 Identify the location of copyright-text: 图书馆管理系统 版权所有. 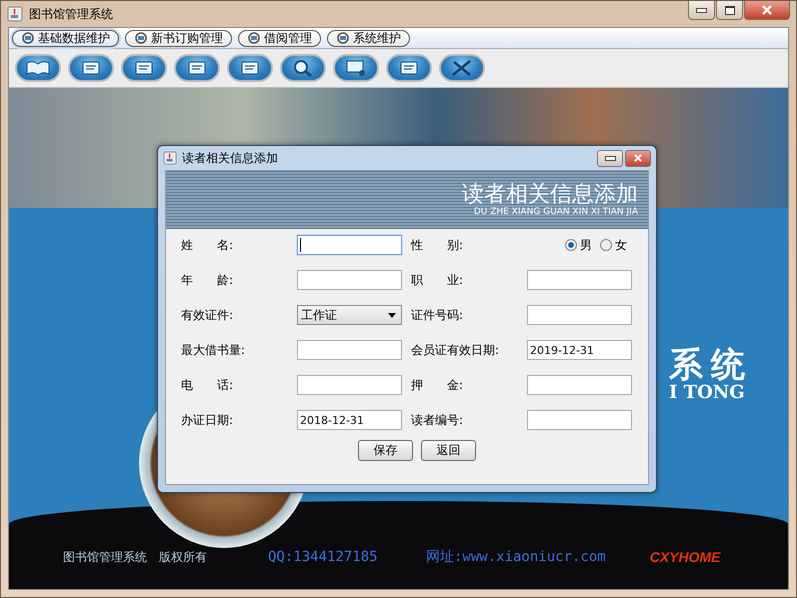
(135, 557).